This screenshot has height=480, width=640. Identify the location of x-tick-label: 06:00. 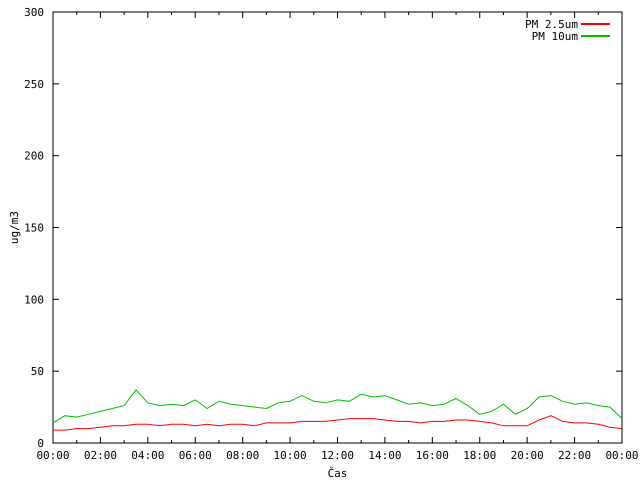
(195, 455).